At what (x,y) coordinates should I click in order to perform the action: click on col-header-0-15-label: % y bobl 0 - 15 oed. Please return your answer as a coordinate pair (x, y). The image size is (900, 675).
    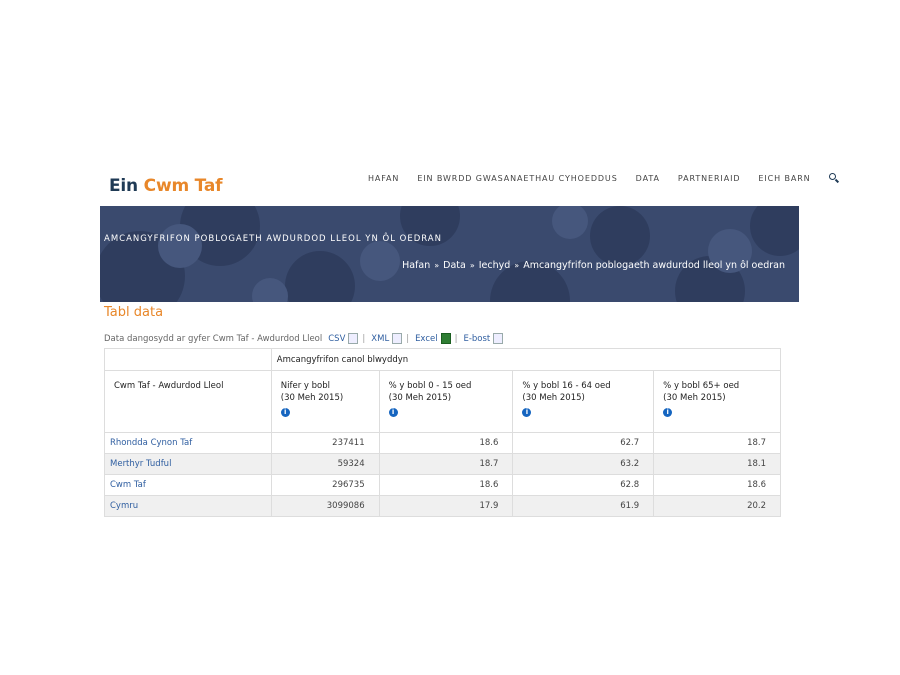
    Looking at the image, I should click on (430, 386).